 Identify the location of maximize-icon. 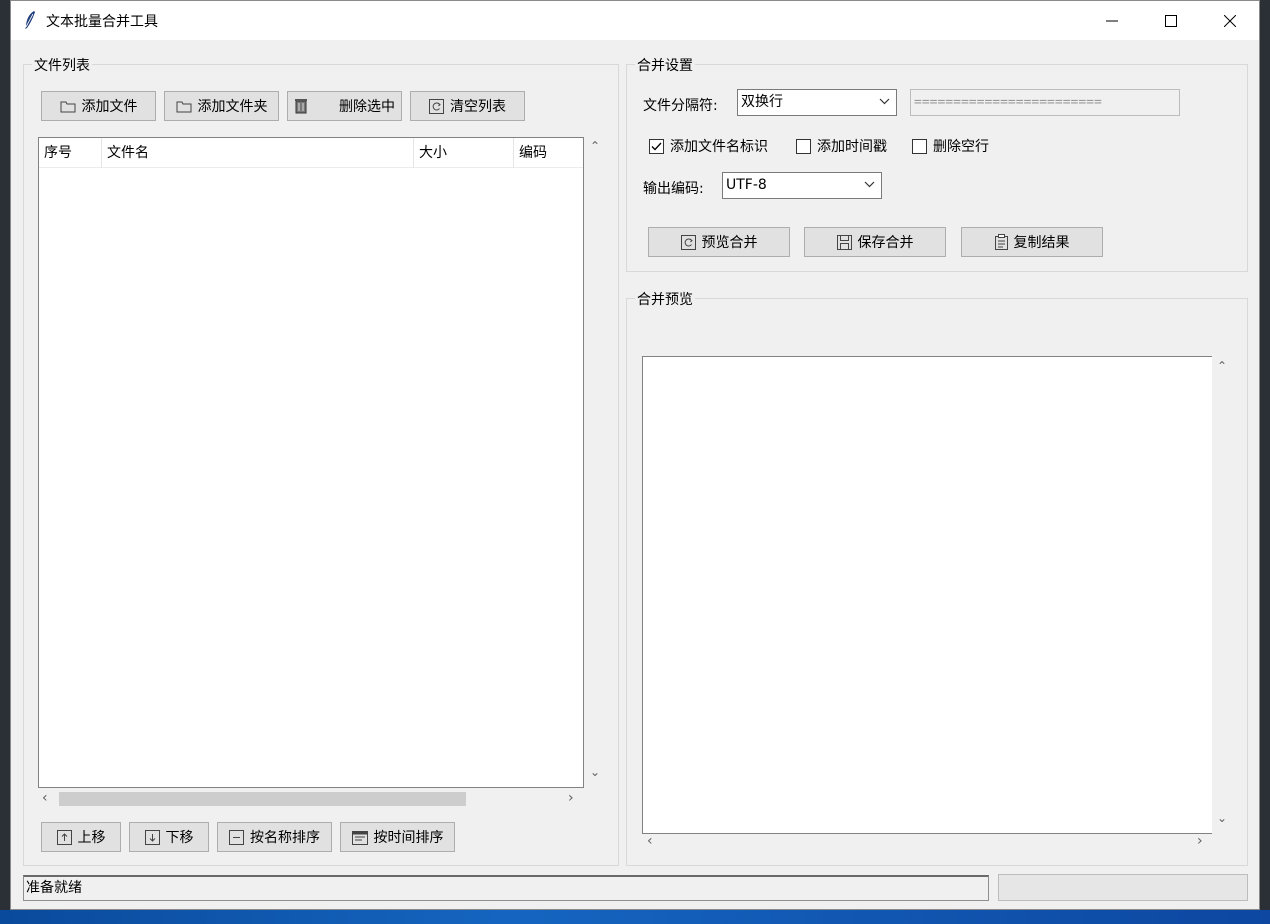
(1171, 20).